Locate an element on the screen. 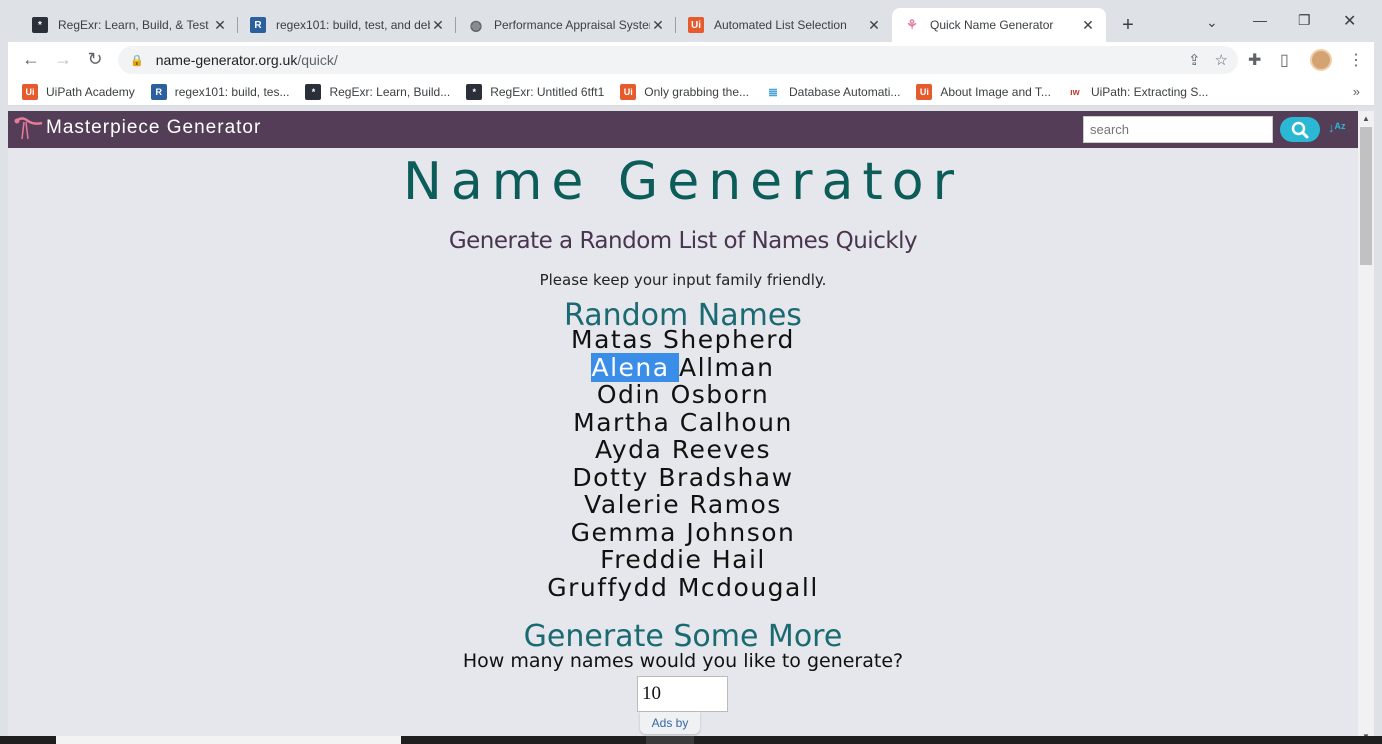 Image resolution: width=1382 pixels, height=744 pixels. back-icon: ← is located at coordinates (31, 59).